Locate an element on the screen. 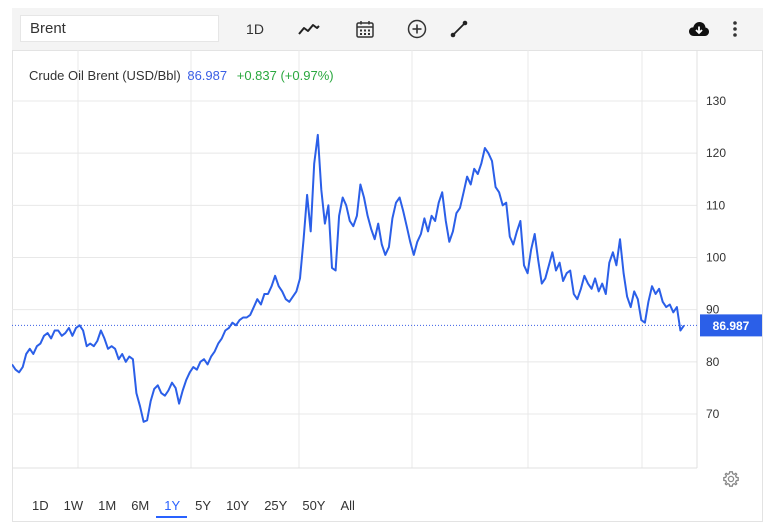  range-10y-button: 10Y is located at coordinates (237, 507).